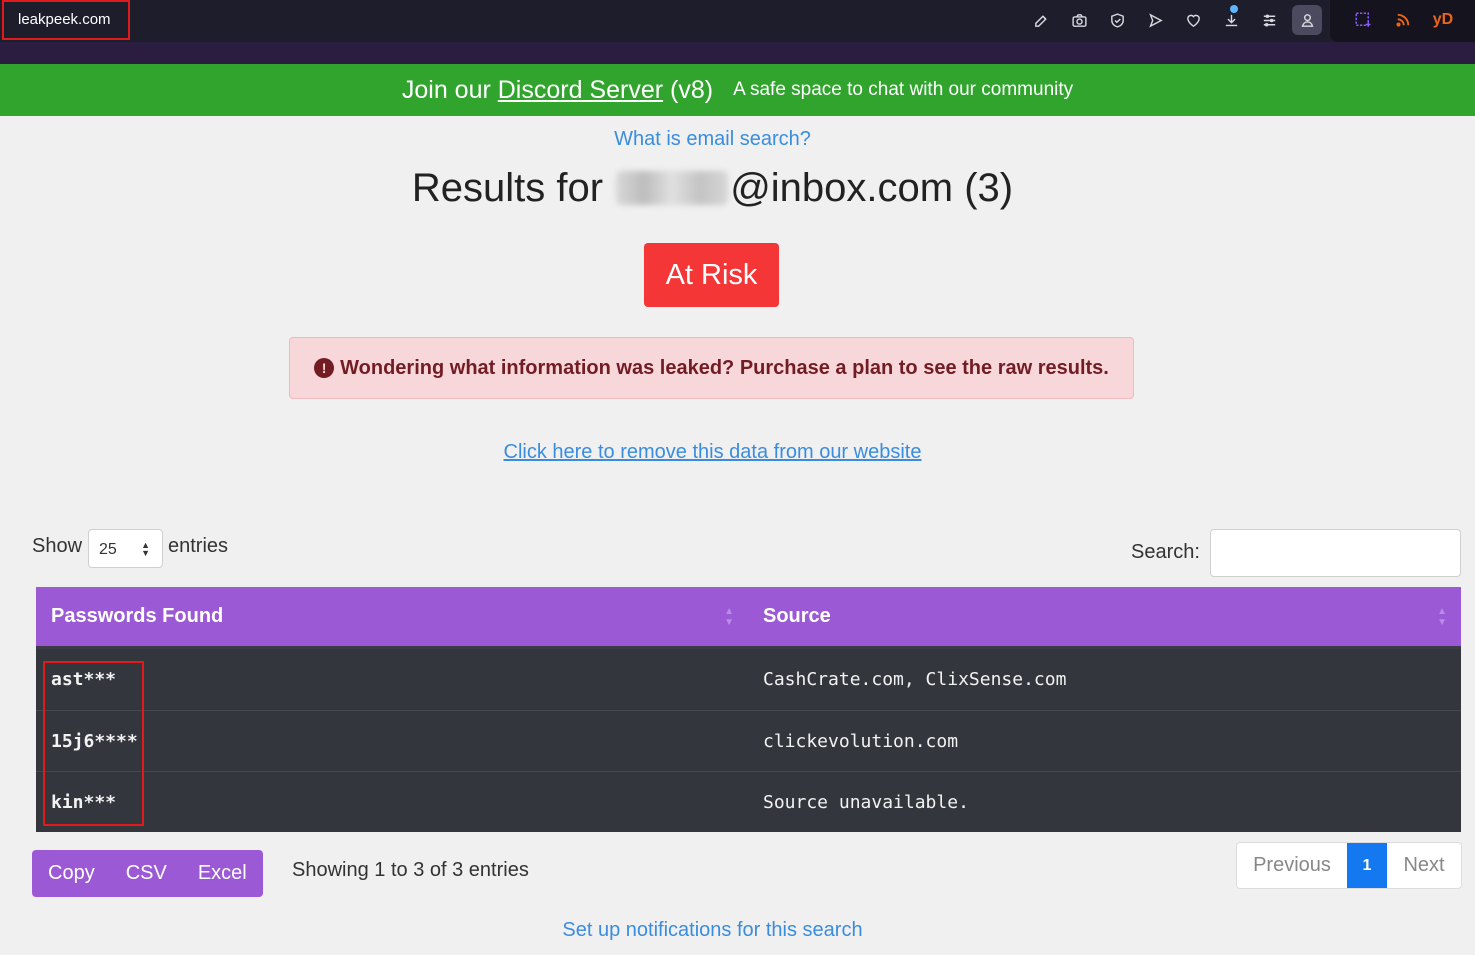 The width and height of the screenshot is (1475, 955). I want to click on table-header: Passwords Found ▲ ▼ Source ▲ ▼, so click(748, 618).